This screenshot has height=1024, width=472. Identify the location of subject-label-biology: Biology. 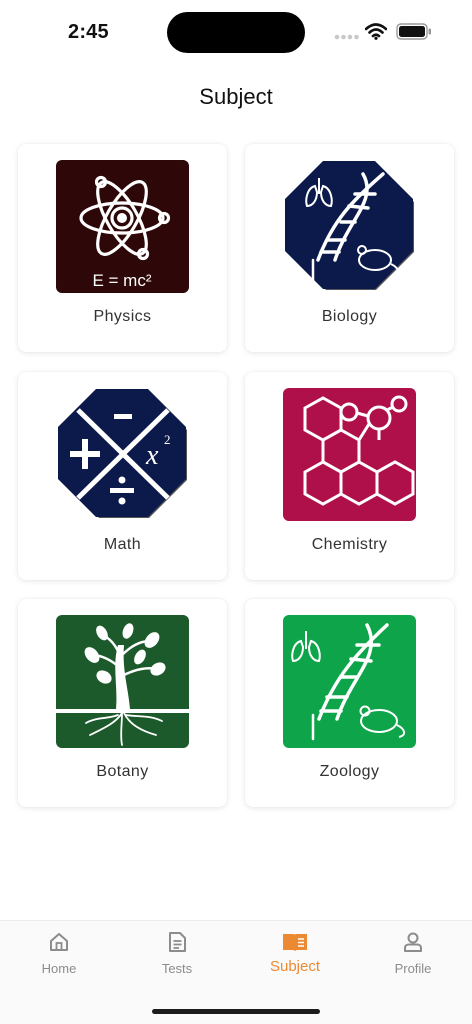
(349, 316).